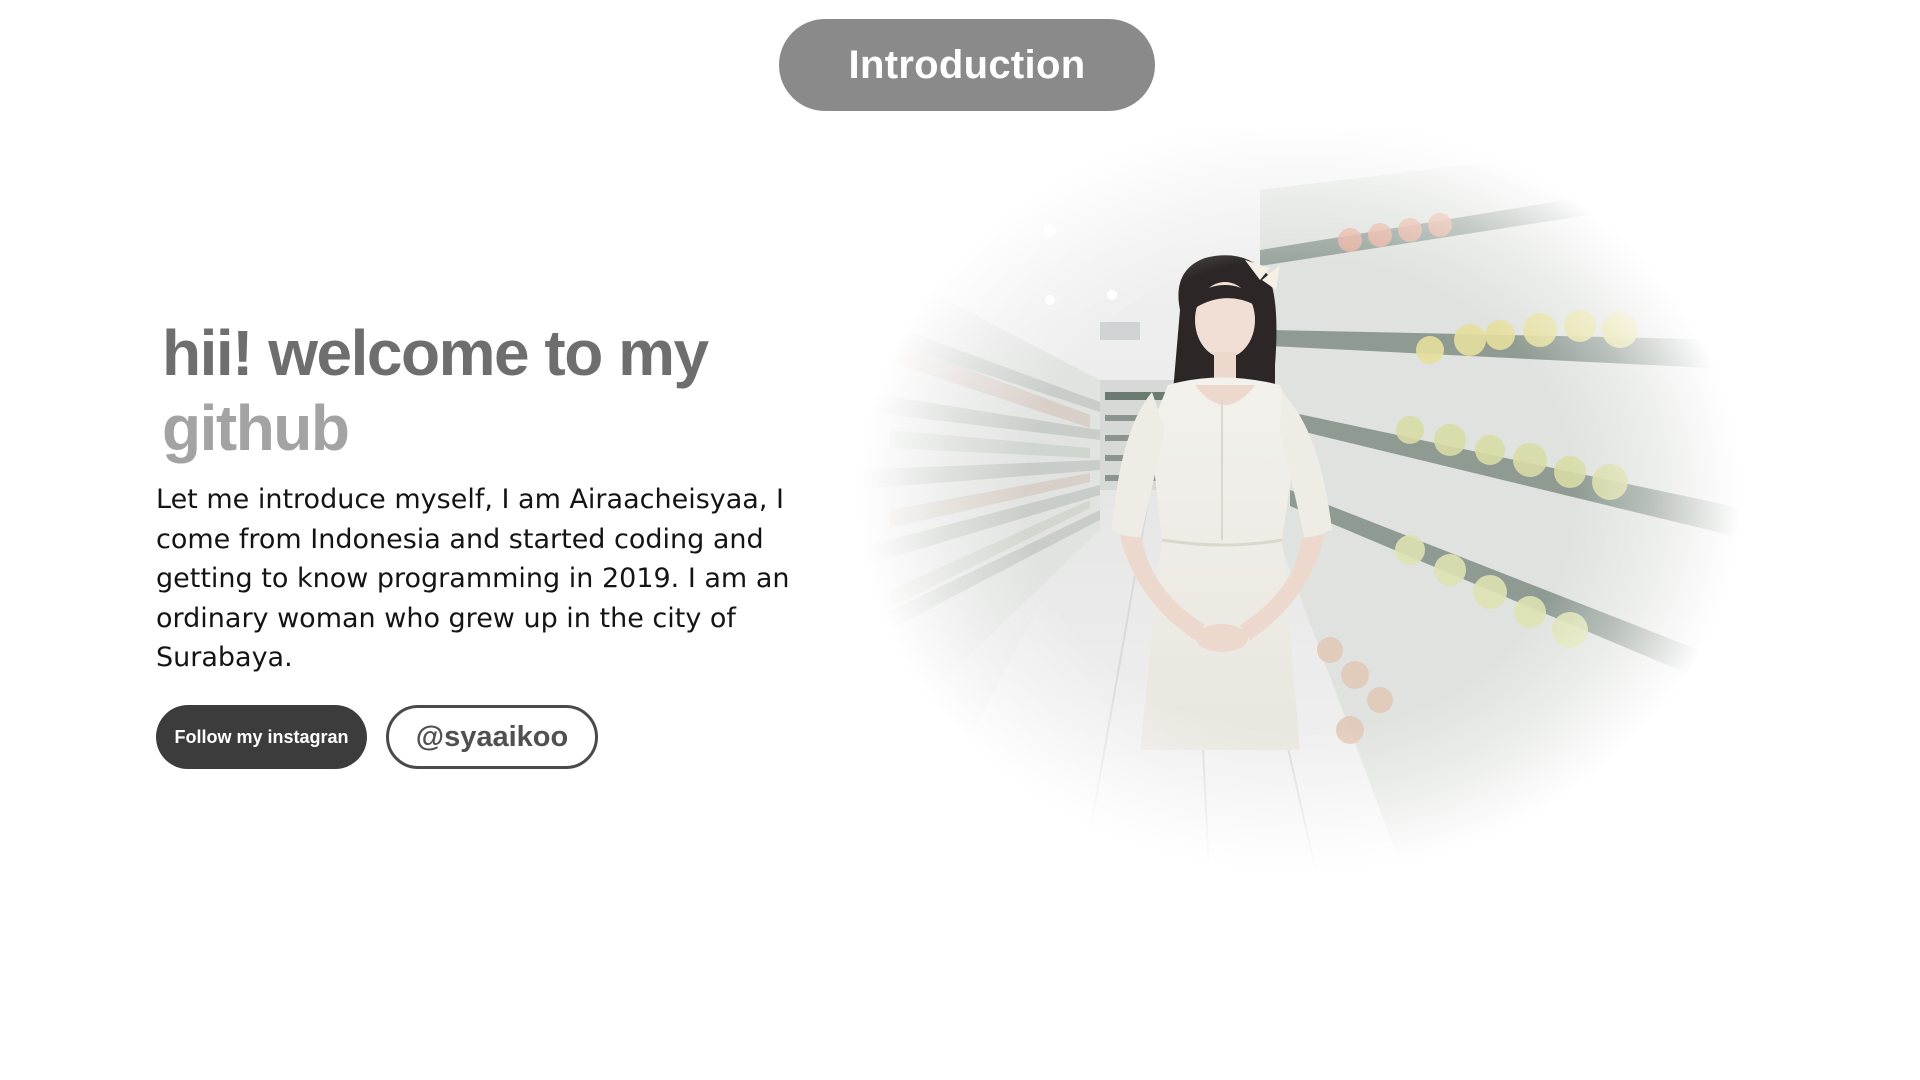  Describe the element at coordinates (967, 65) in the screenshot. I see `introduction-button: Introduction` at that location.